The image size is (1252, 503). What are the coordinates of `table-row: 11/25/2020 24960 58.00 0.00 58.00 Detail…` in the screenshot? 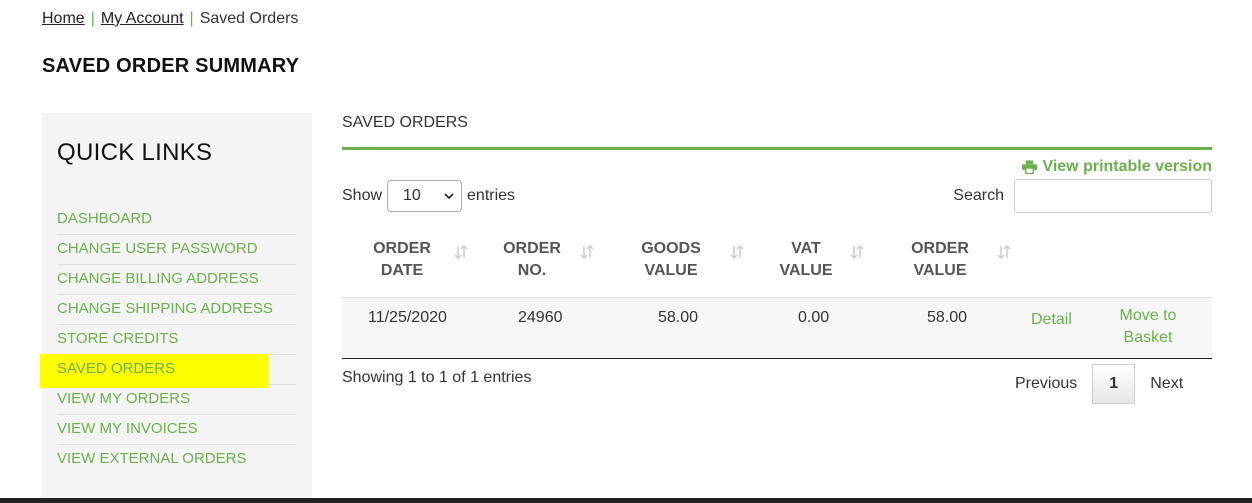 It's located at (777, 328).